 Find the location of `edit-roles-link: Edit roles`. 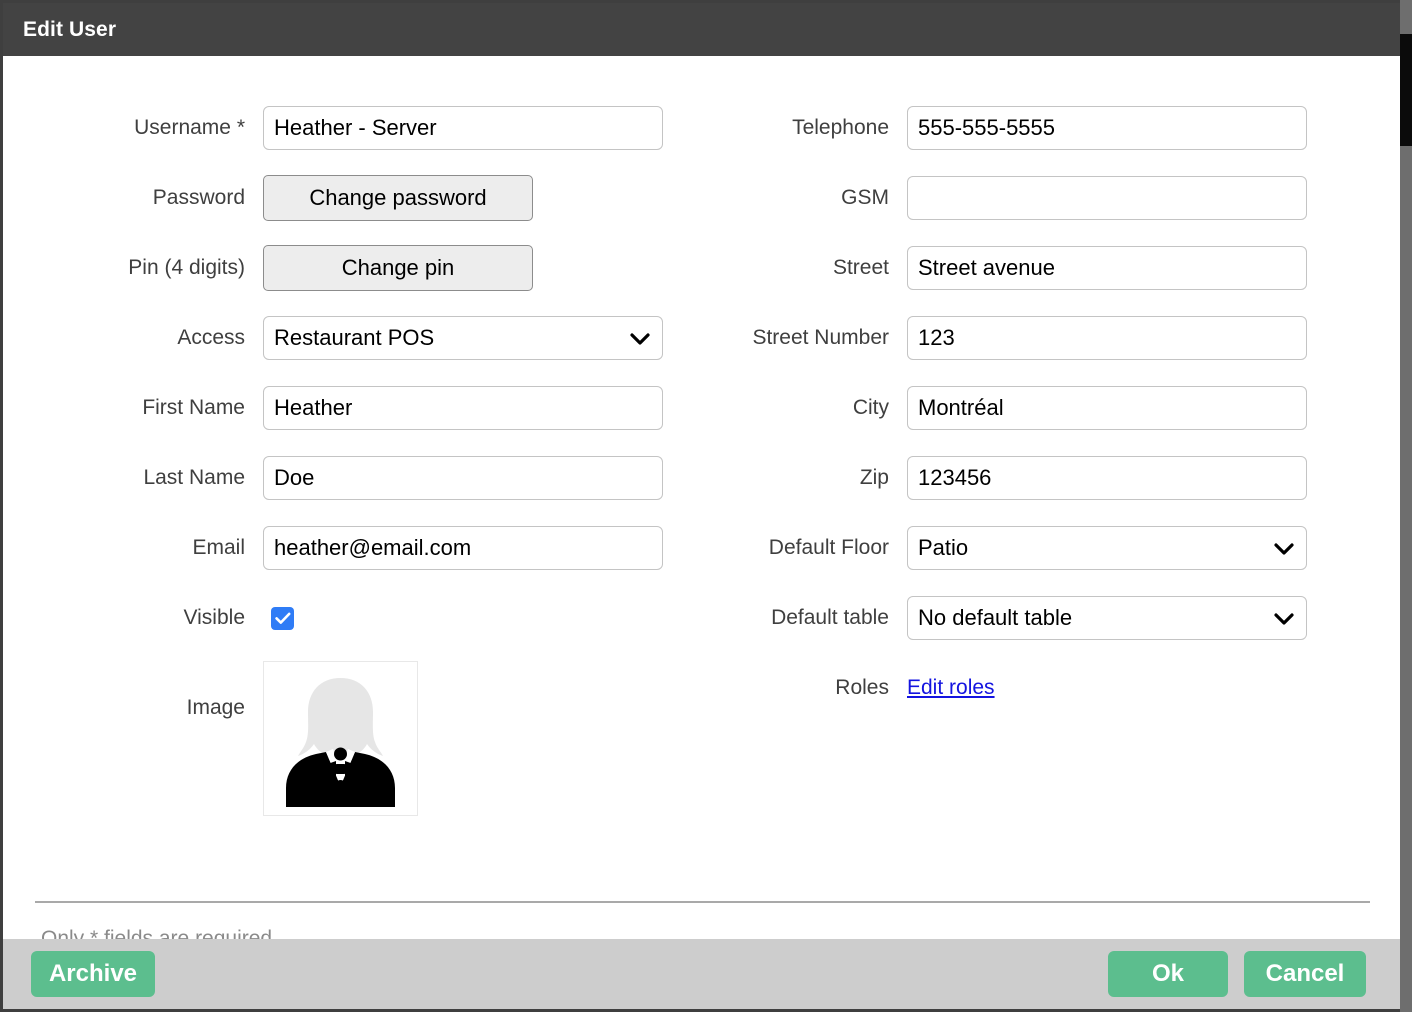

edit-roles-link: Edit roles is located at coordinates (951, 687).